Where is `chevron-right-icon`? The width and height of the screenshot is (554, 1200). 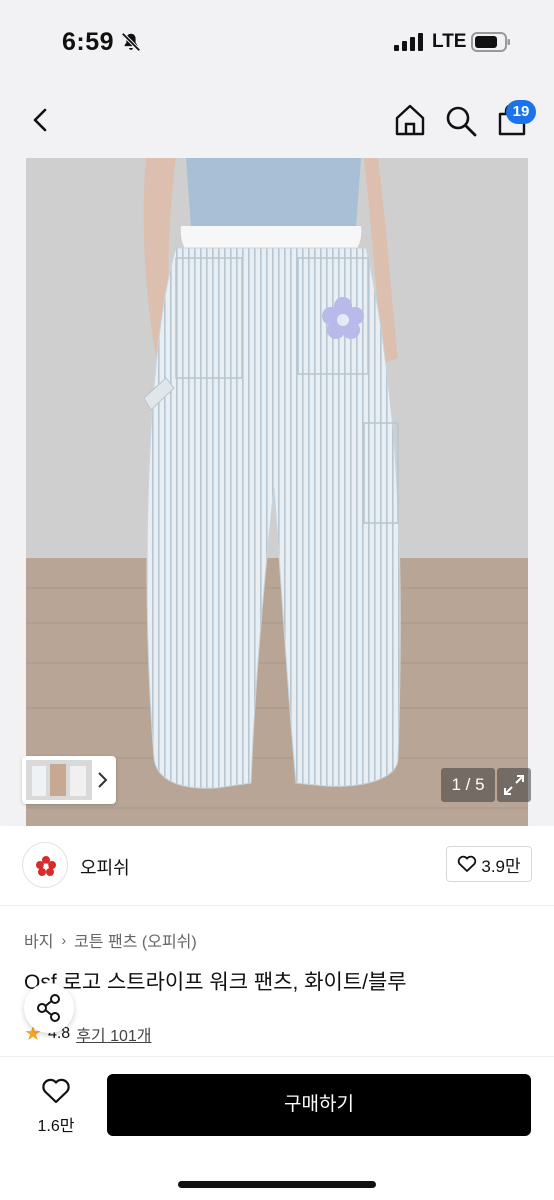 chevron-right-icon is located at coordinates (103, 780).